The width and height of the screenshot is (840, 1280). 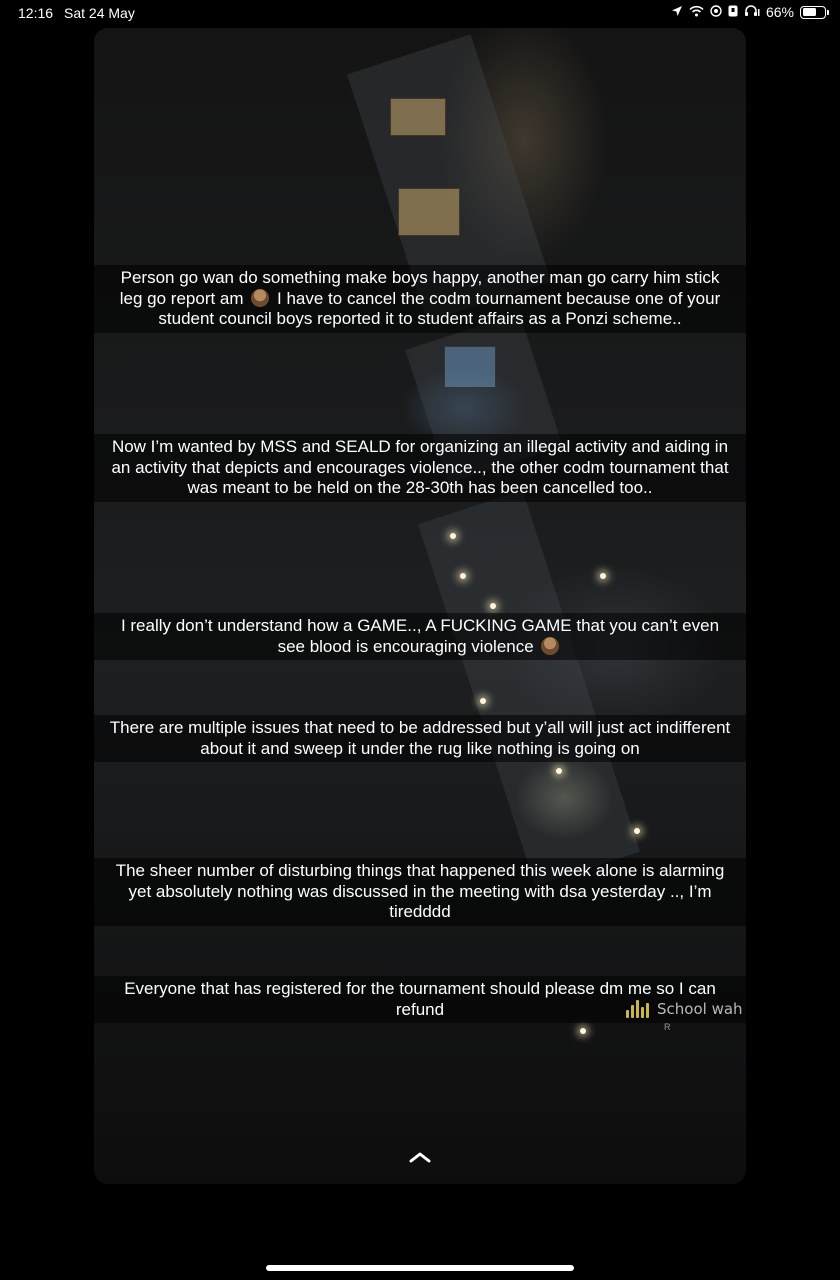 What do you see at coordinates (696, 12) in the screenshot?
I see `wifi-icon` at bounding box center [696, 12].